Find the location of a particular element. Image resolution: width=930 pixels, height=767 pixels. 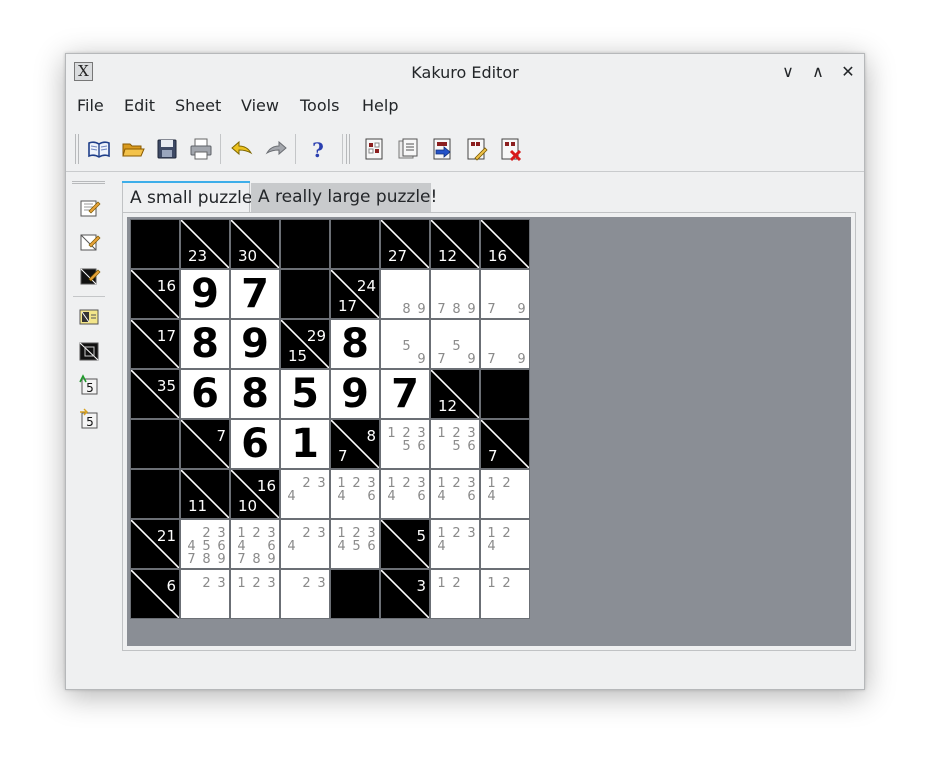

save-disk-icon is located at coordinates (167, 149).